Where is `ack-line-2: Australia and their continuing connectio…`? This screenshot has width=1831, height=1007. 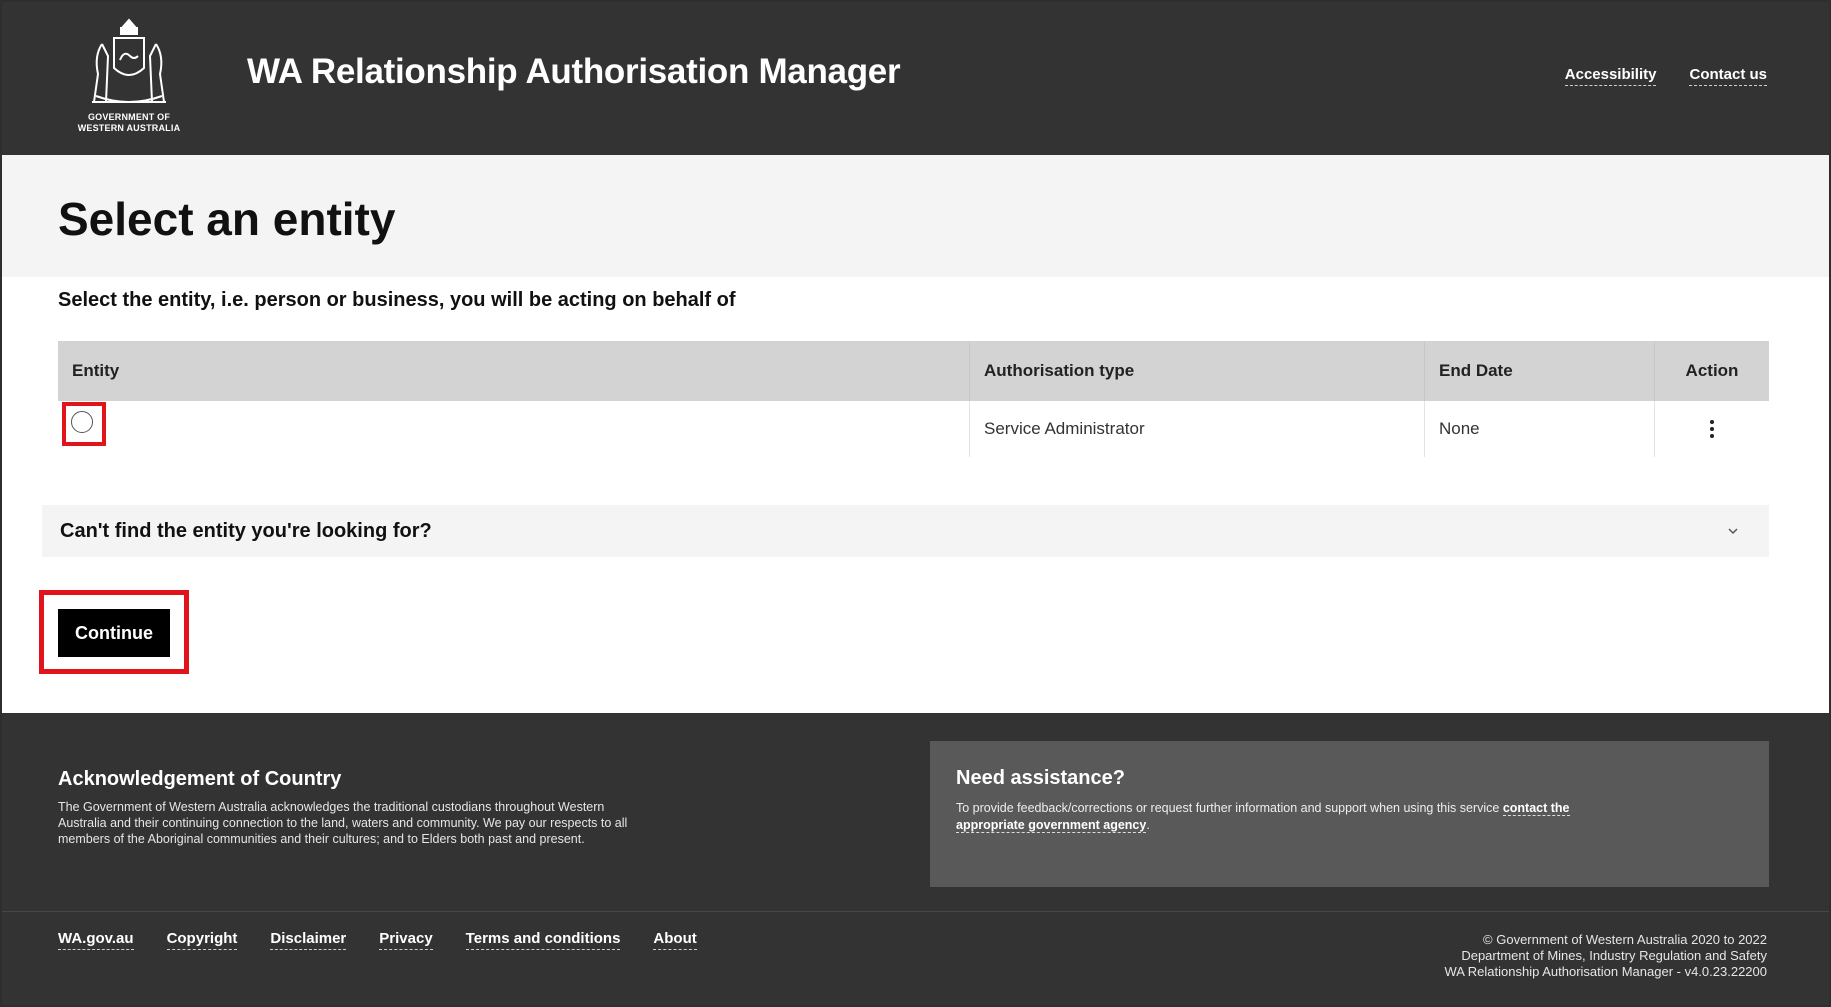 ack-line-2: Australia and their continuing connectio… is located at coordinates (343, 823).